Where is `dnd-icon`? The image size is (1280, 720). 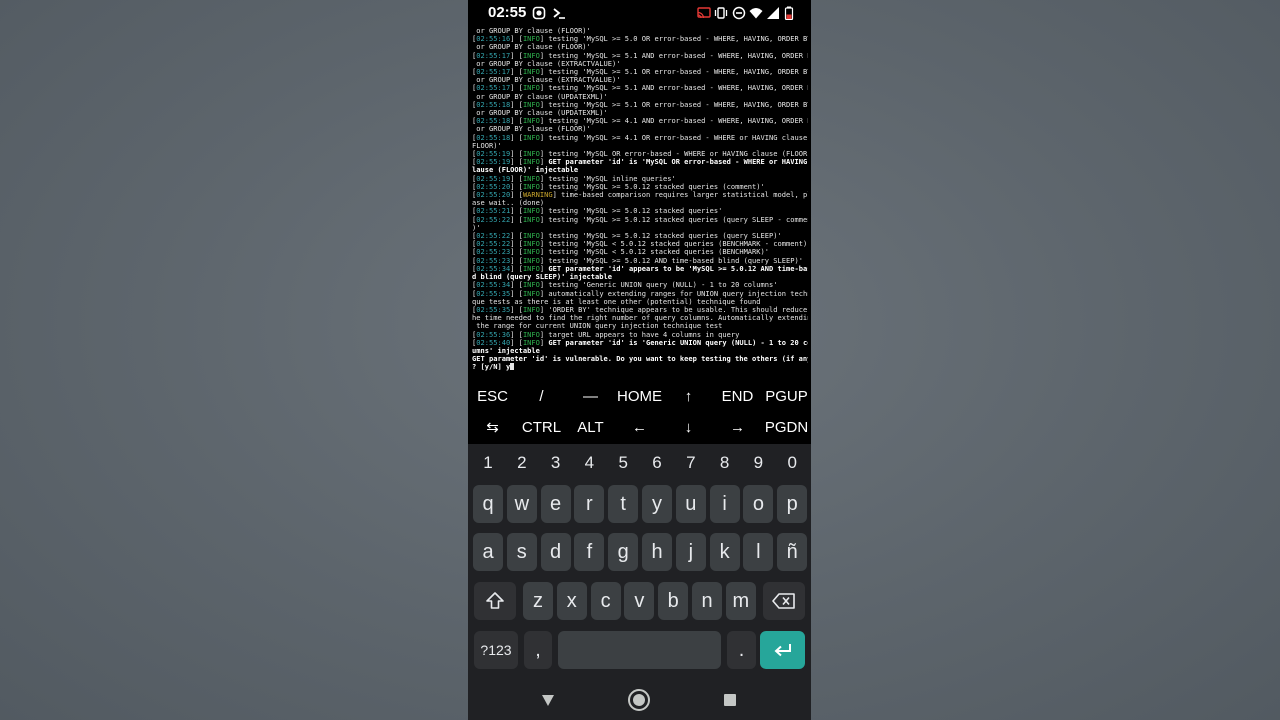
dnd-icon is located at coordinates (739, 13).